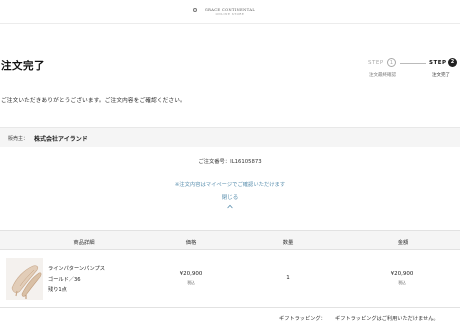 The width and height of the screenshot is (460, 329). What do you see at coordinates (230, 197) in the screenshot?
I see `close-button: 閉じる` at bounding box center [230, 197].